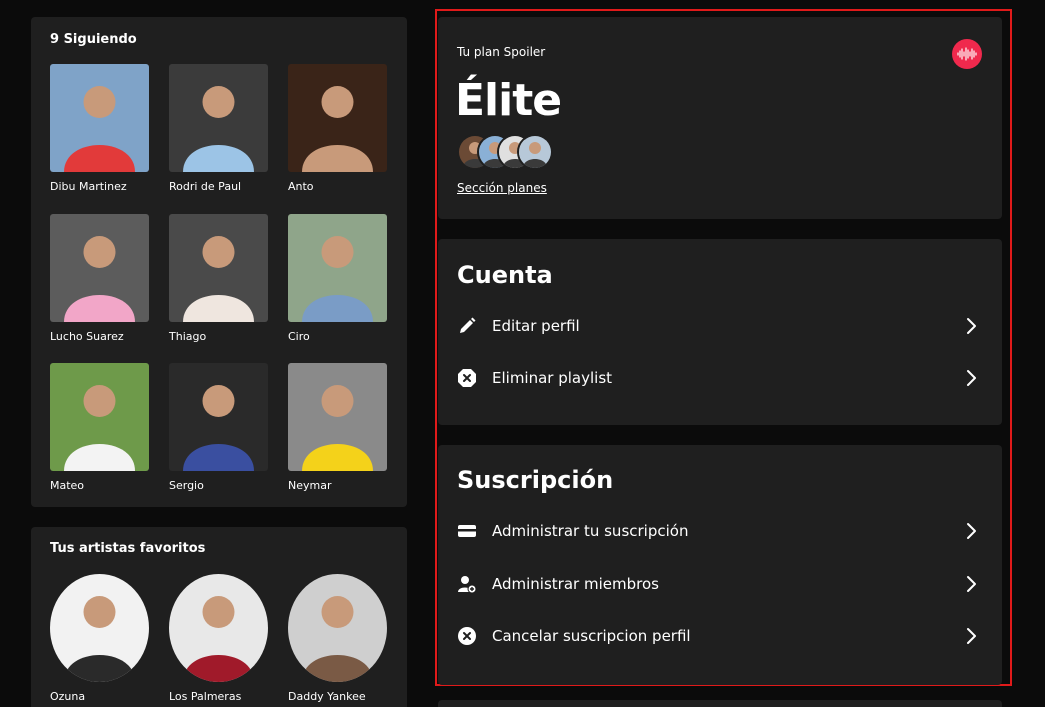 The height and width of the screenshot is (707, 1045). Describe the element at coordinates (188, 336) in the screenshot. I see `following-name: Thiago` at that location.